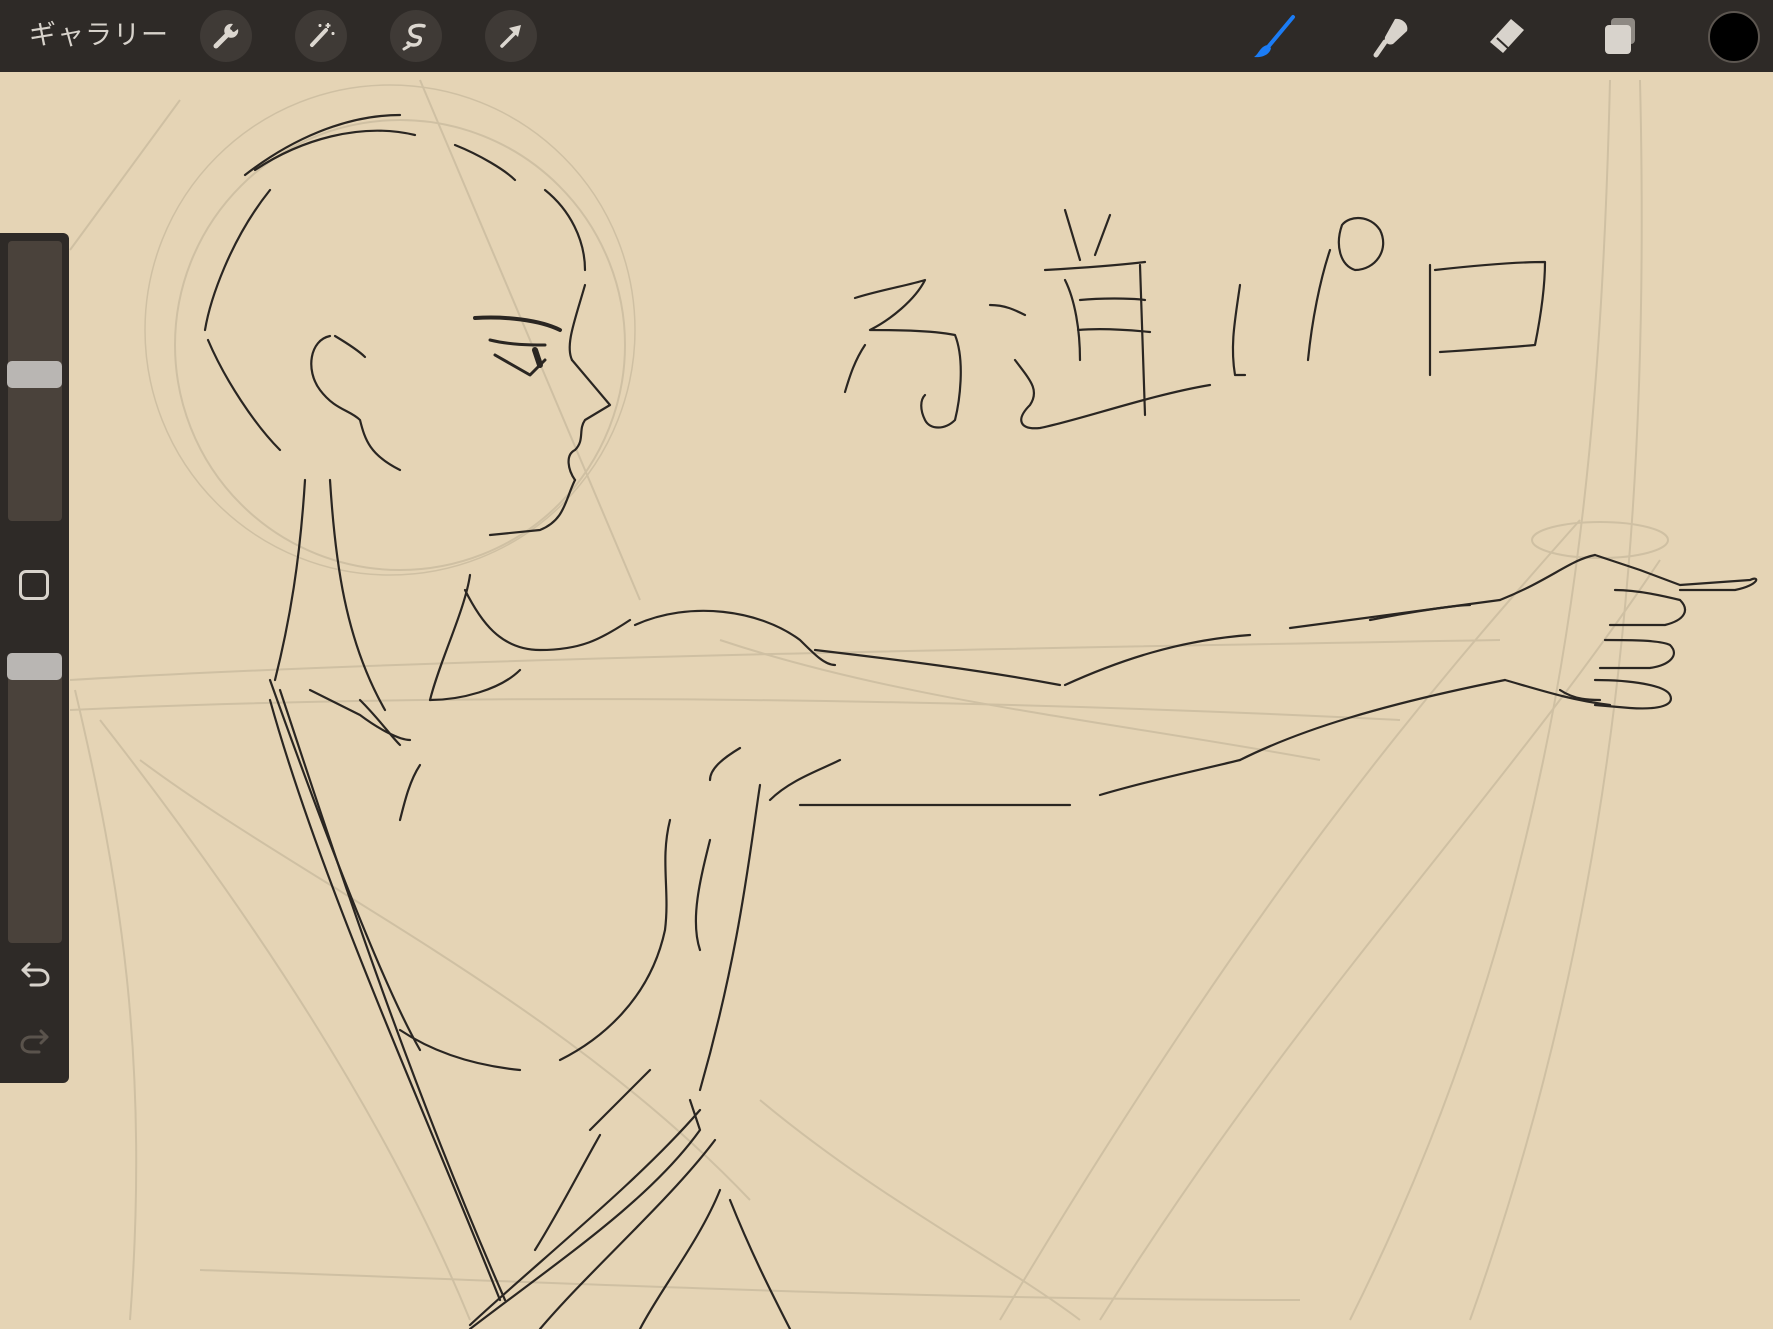  What do you see at coordinates (34, 666) in the screenshot?
I see `opacity-thumb` at bounding box center [34, 666].